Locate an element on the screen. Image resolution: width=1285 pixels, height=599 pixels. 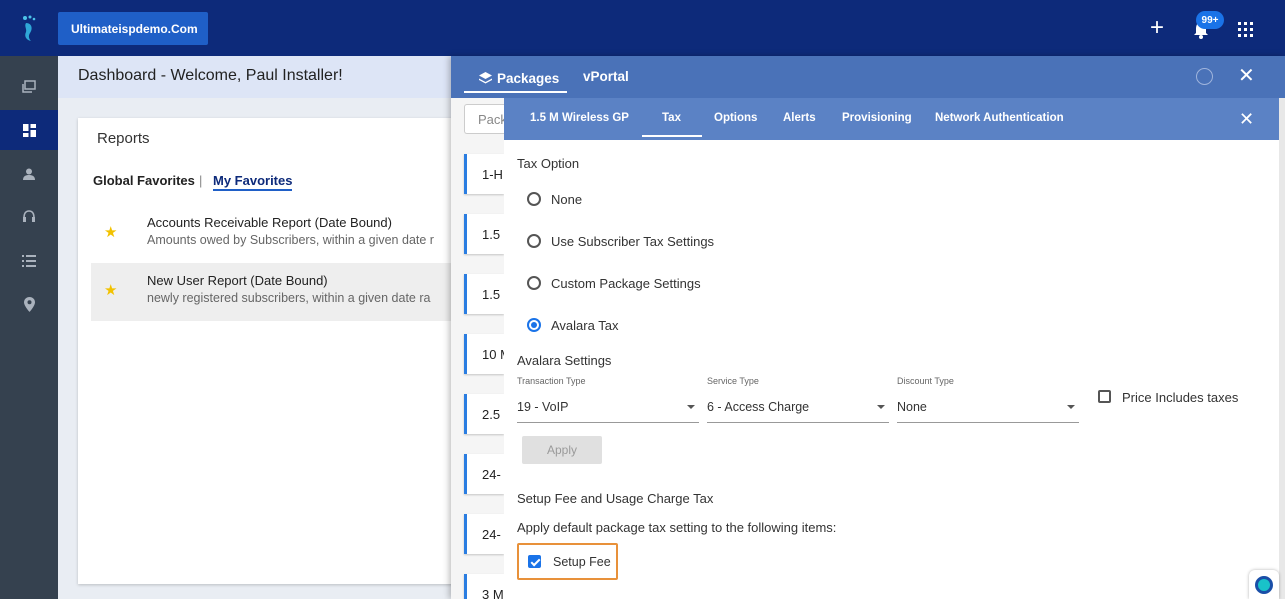
radio-avalara-tax is located at coordinates (534, 325).